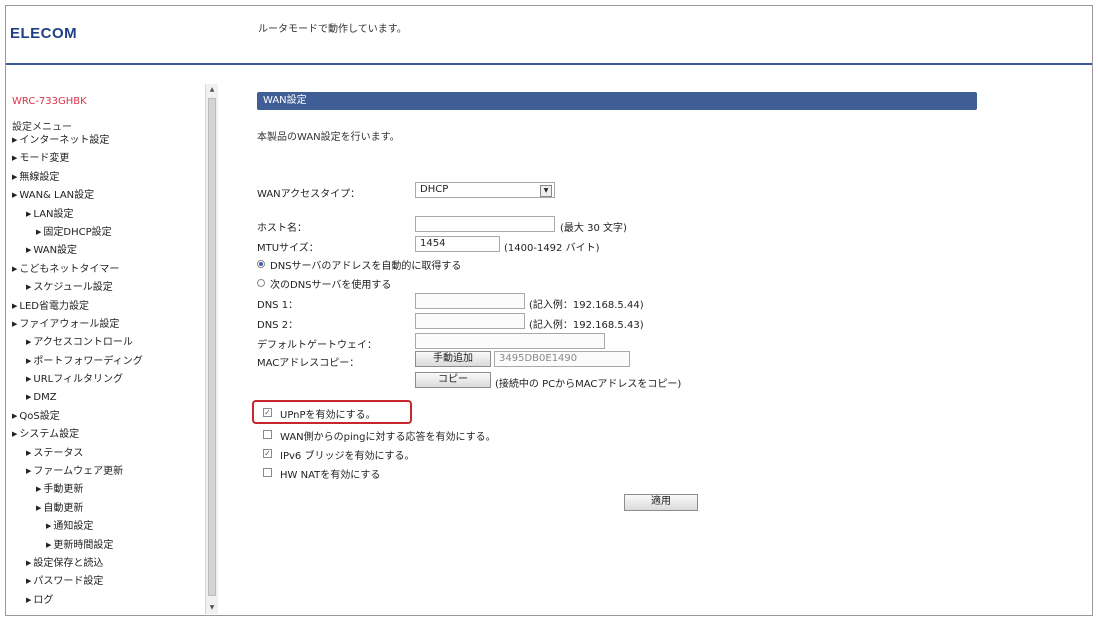 The image size is (1098, 621). I want to click on sidebar-item-label: 更新時間設定, so click(83, 545).